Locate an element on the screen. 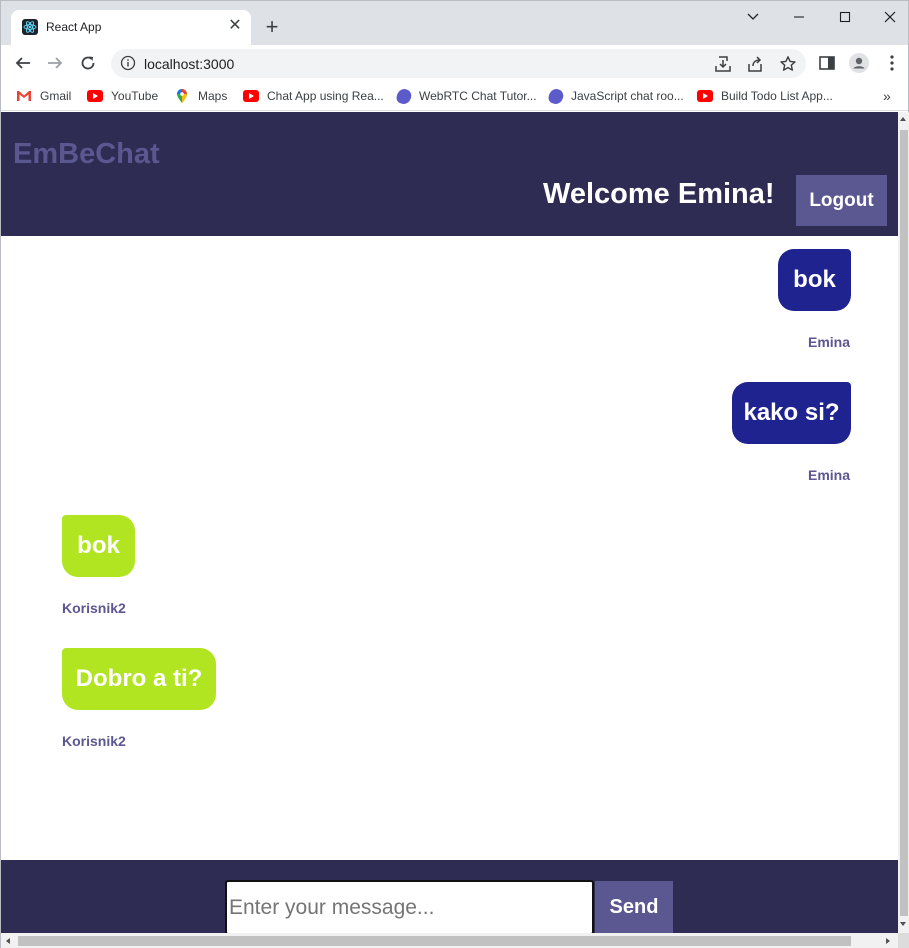 The width and height of the screenshot is (909, 948). scroll-up-icon is located at coordinates (903, 119).